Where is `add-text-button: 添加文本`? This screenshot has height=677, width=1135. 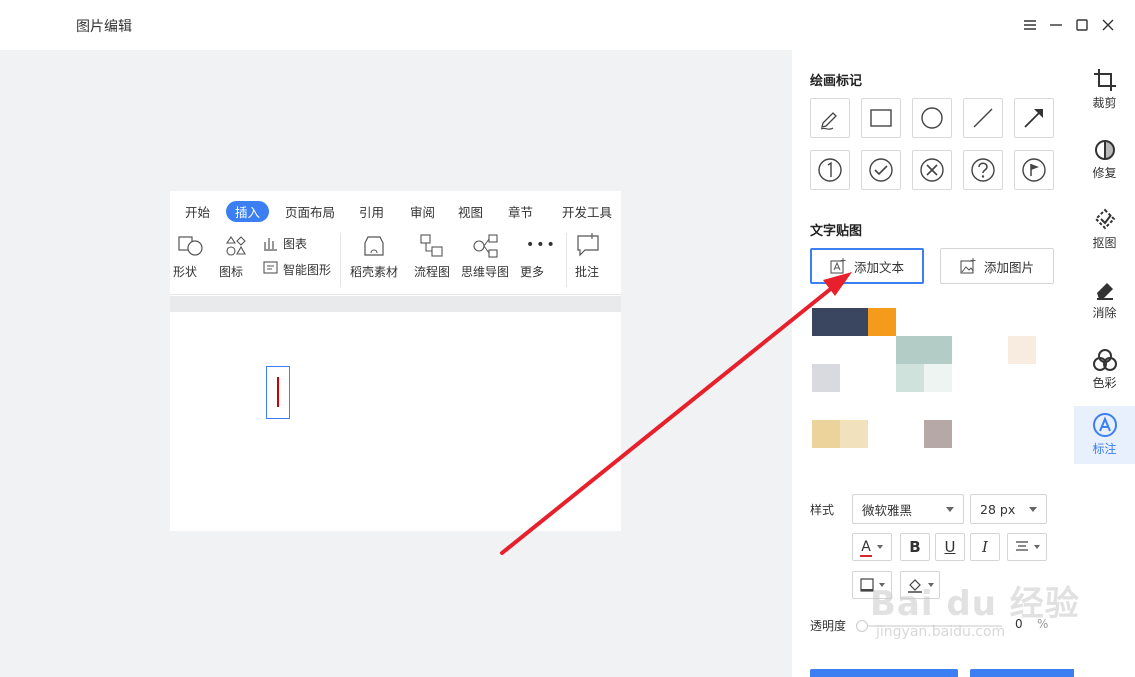
add-text-button: 添加文本 is located at coordinates (867, 266).